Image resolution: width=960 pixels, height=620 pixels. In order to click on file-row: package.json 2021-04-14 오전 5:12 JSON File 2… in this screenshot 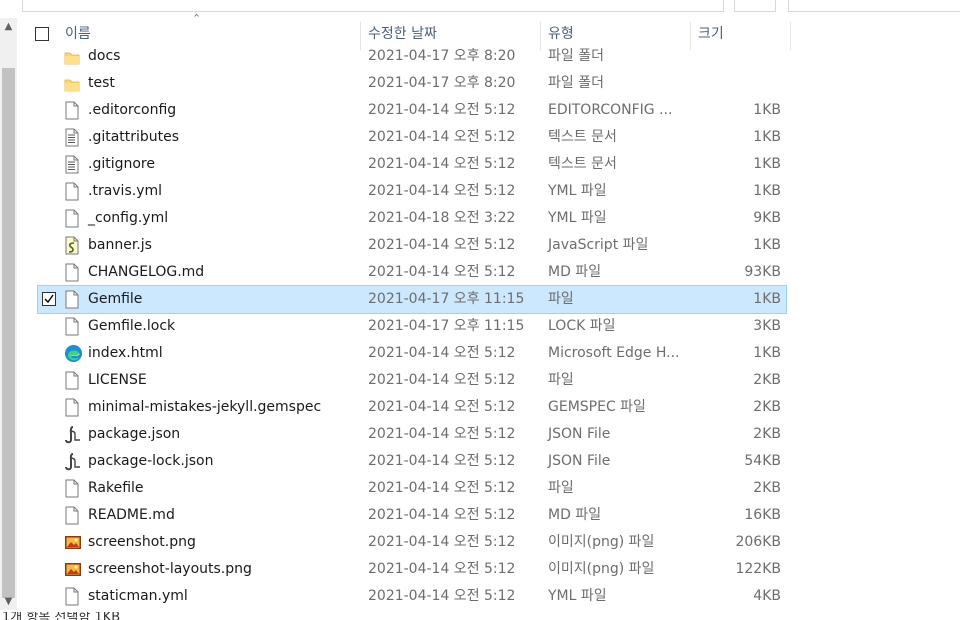, I will do `click(412, 434)`.